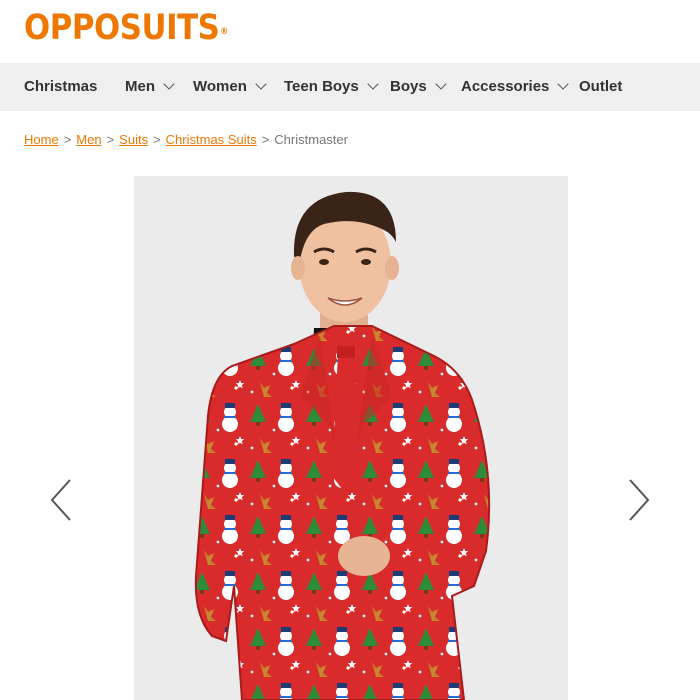 Image resolution: width=700 pixels, height=700 pixels. I want to click on nav-item-teen-boys: Teen Boys, so click(331, 87).